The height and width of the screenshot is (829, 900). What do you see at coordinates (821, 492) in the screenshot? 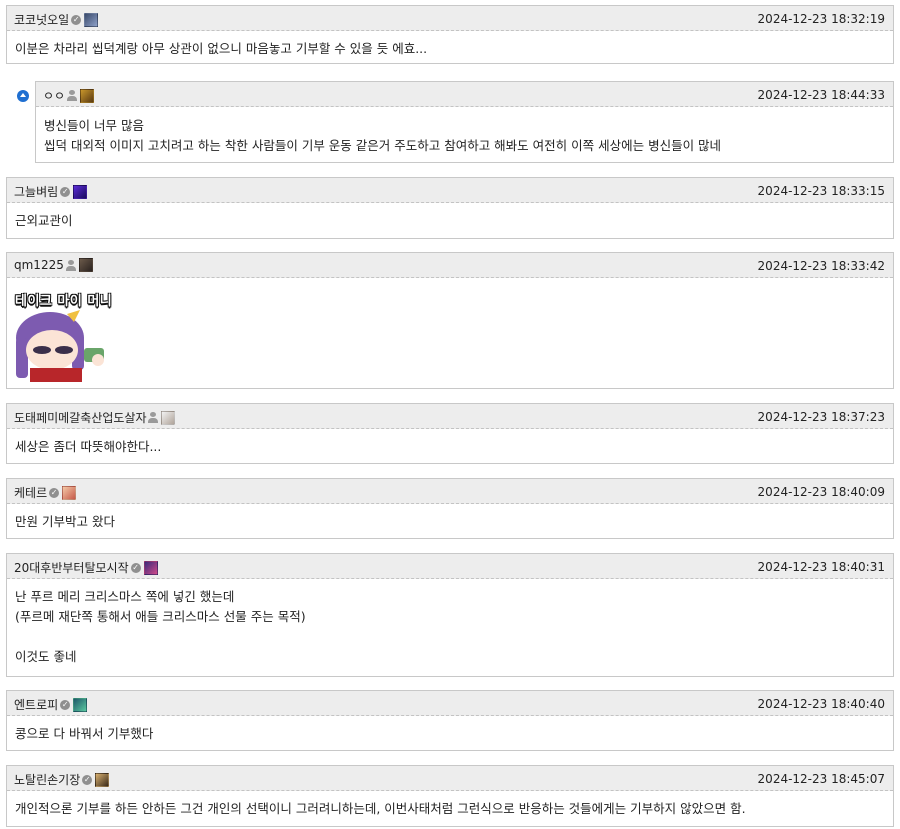
I see `comment-timestamp: 2024-12-23 18:40:09` at bounding box center [821, 492].